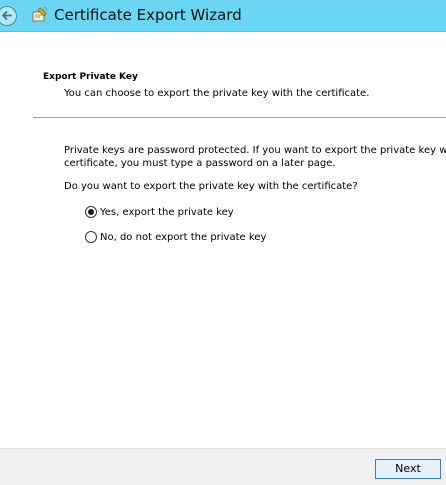  What do you see at coordinates (39, 15) in the screenshot?
I see `certificate-wizard-icon` at bounding box center [39, 15].